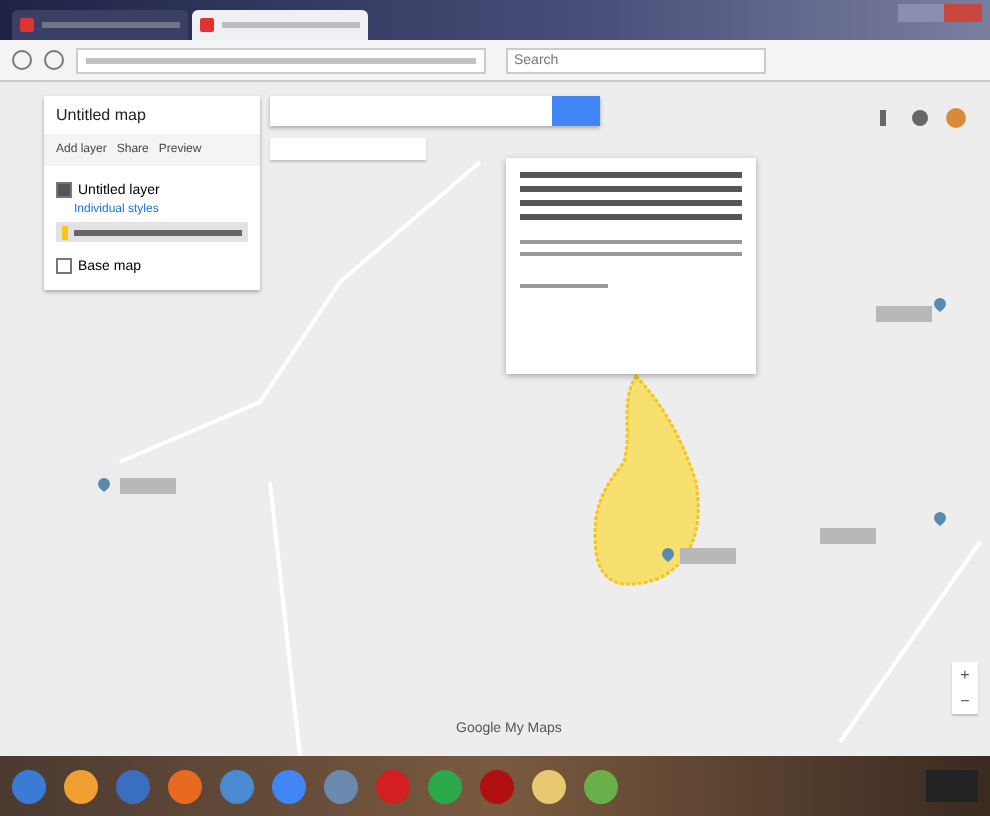 The width and height of the screenshot is (990, 816). Describe the element at coordinates (281, 60) in the screenshot. I see `address-bar` at that location.